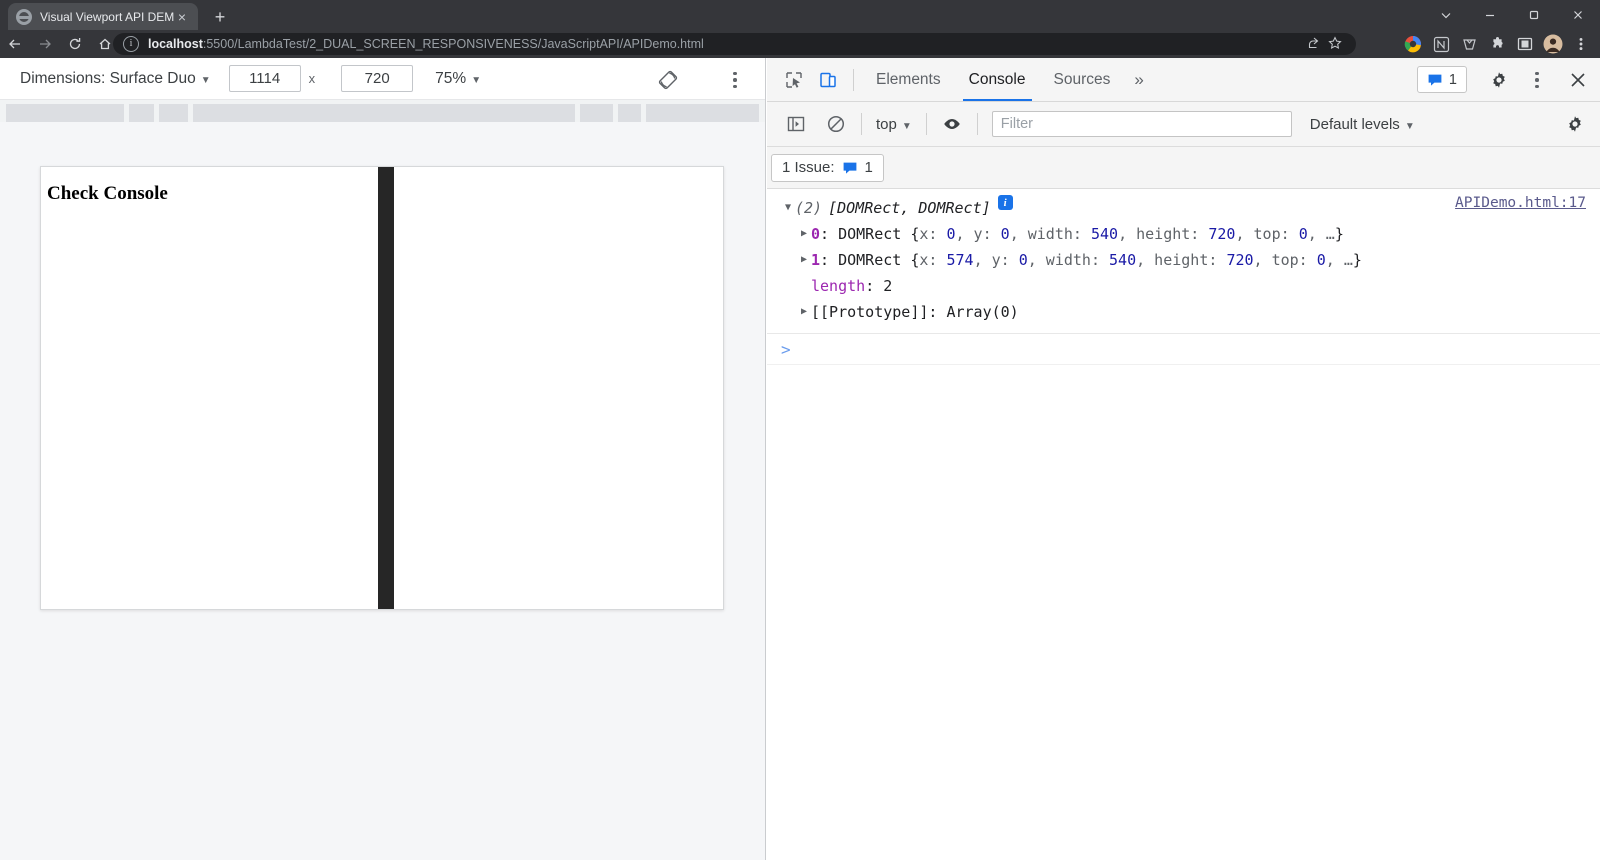 This screenshot has height=860, width=1600. What do you see at coordinates (874, 286) in the screenshot?
I see `length-colon: :` at bounding box center [874, 286].